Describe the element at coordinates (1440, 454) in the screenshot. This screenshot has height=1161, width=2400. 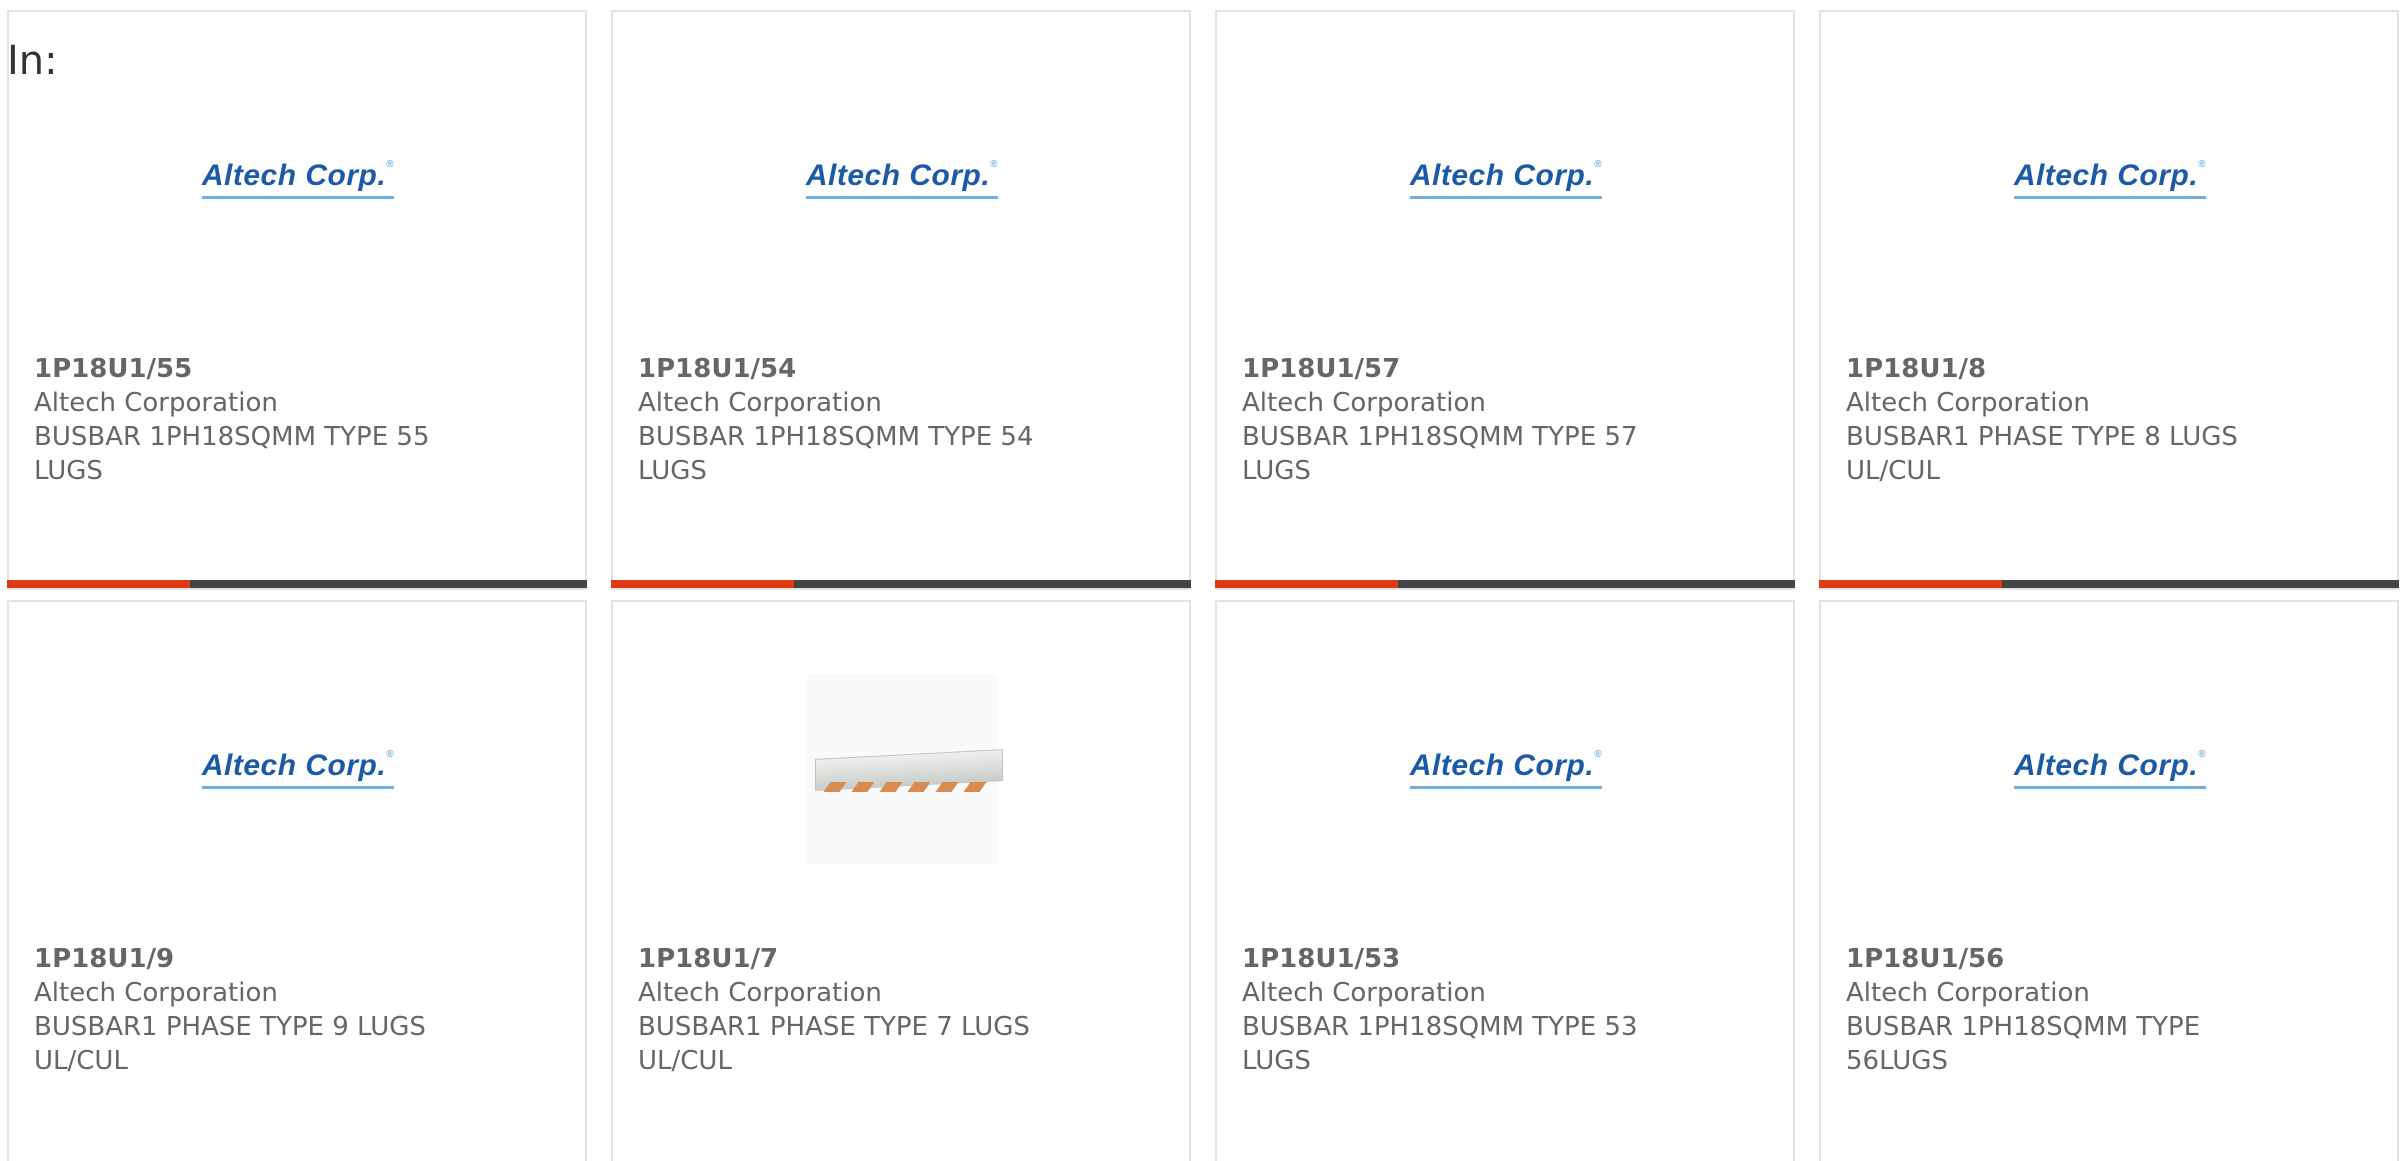
I see `product-description: BUSBAR 1PH18SQMM TYPE 57 LUGS` at that location.